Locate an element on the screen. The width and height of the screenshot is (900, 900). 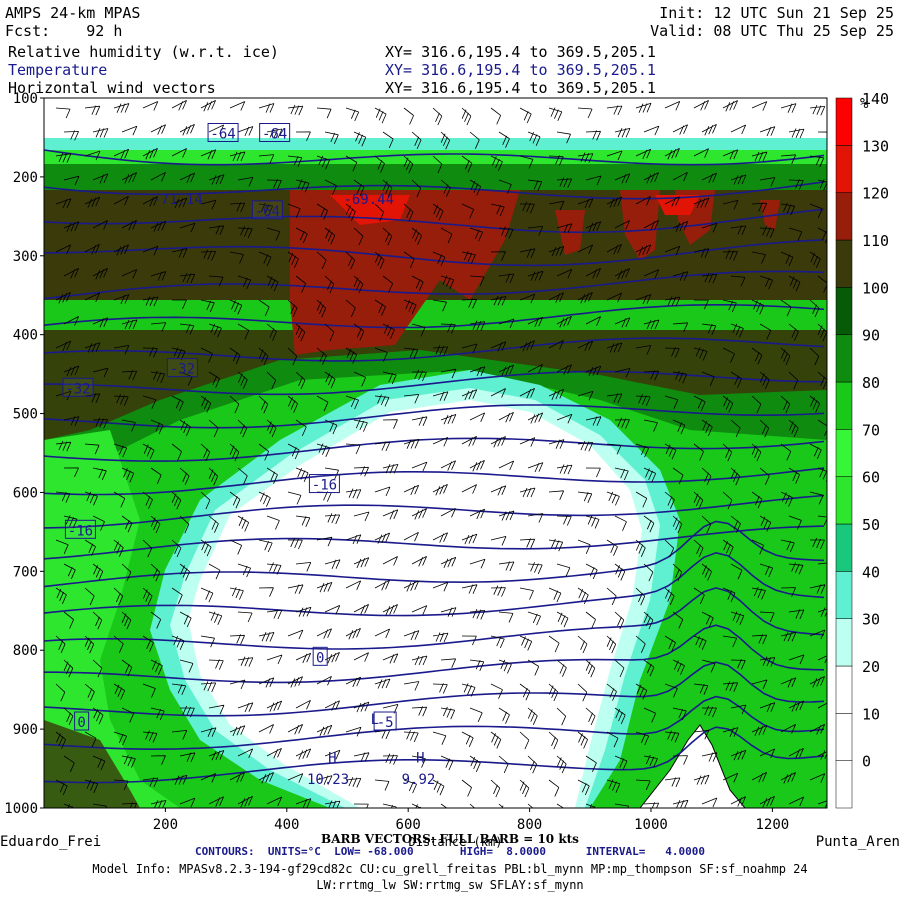
colorbar-label: 140 is located at coordinates (875, 99).